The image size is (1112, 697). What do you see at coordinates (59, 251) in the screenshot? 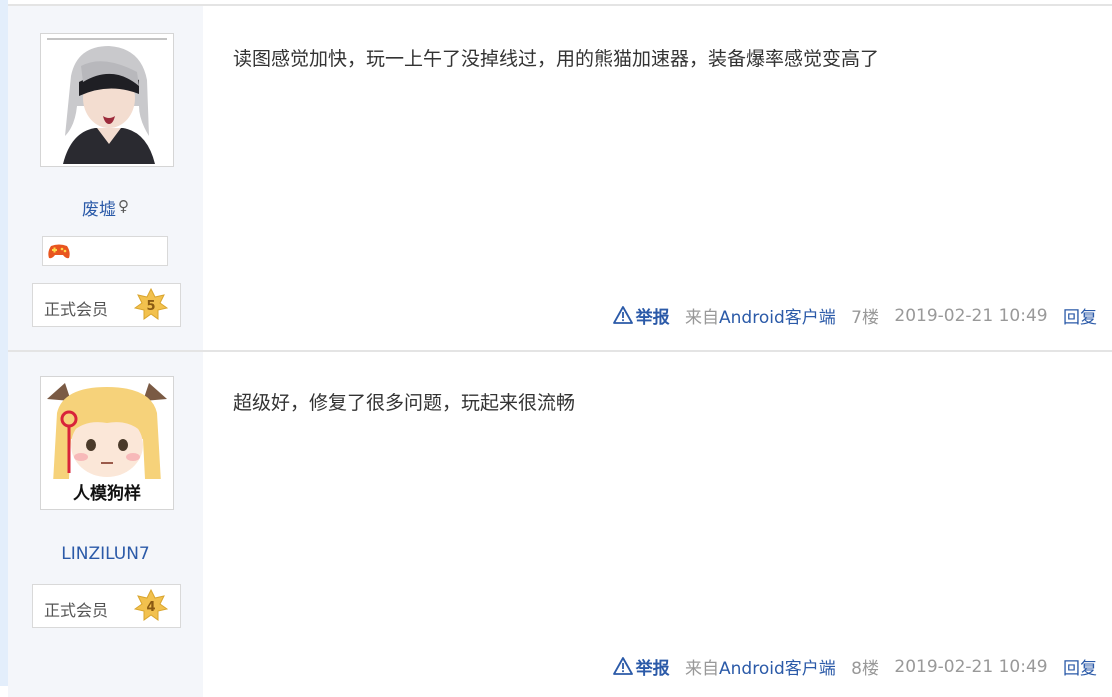
I see `game-controller-icon` at bounding box center [59, 251].